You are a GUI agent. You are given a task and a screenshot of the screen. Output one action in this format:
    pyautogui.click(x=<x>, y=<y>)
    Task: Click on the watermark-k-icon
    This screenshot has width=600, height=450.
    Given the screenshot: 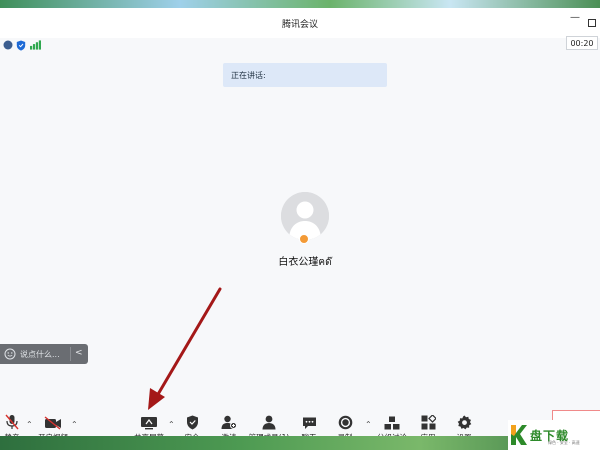 What is the action you would take?
    pyautogui.click(x=519, y=435)
    